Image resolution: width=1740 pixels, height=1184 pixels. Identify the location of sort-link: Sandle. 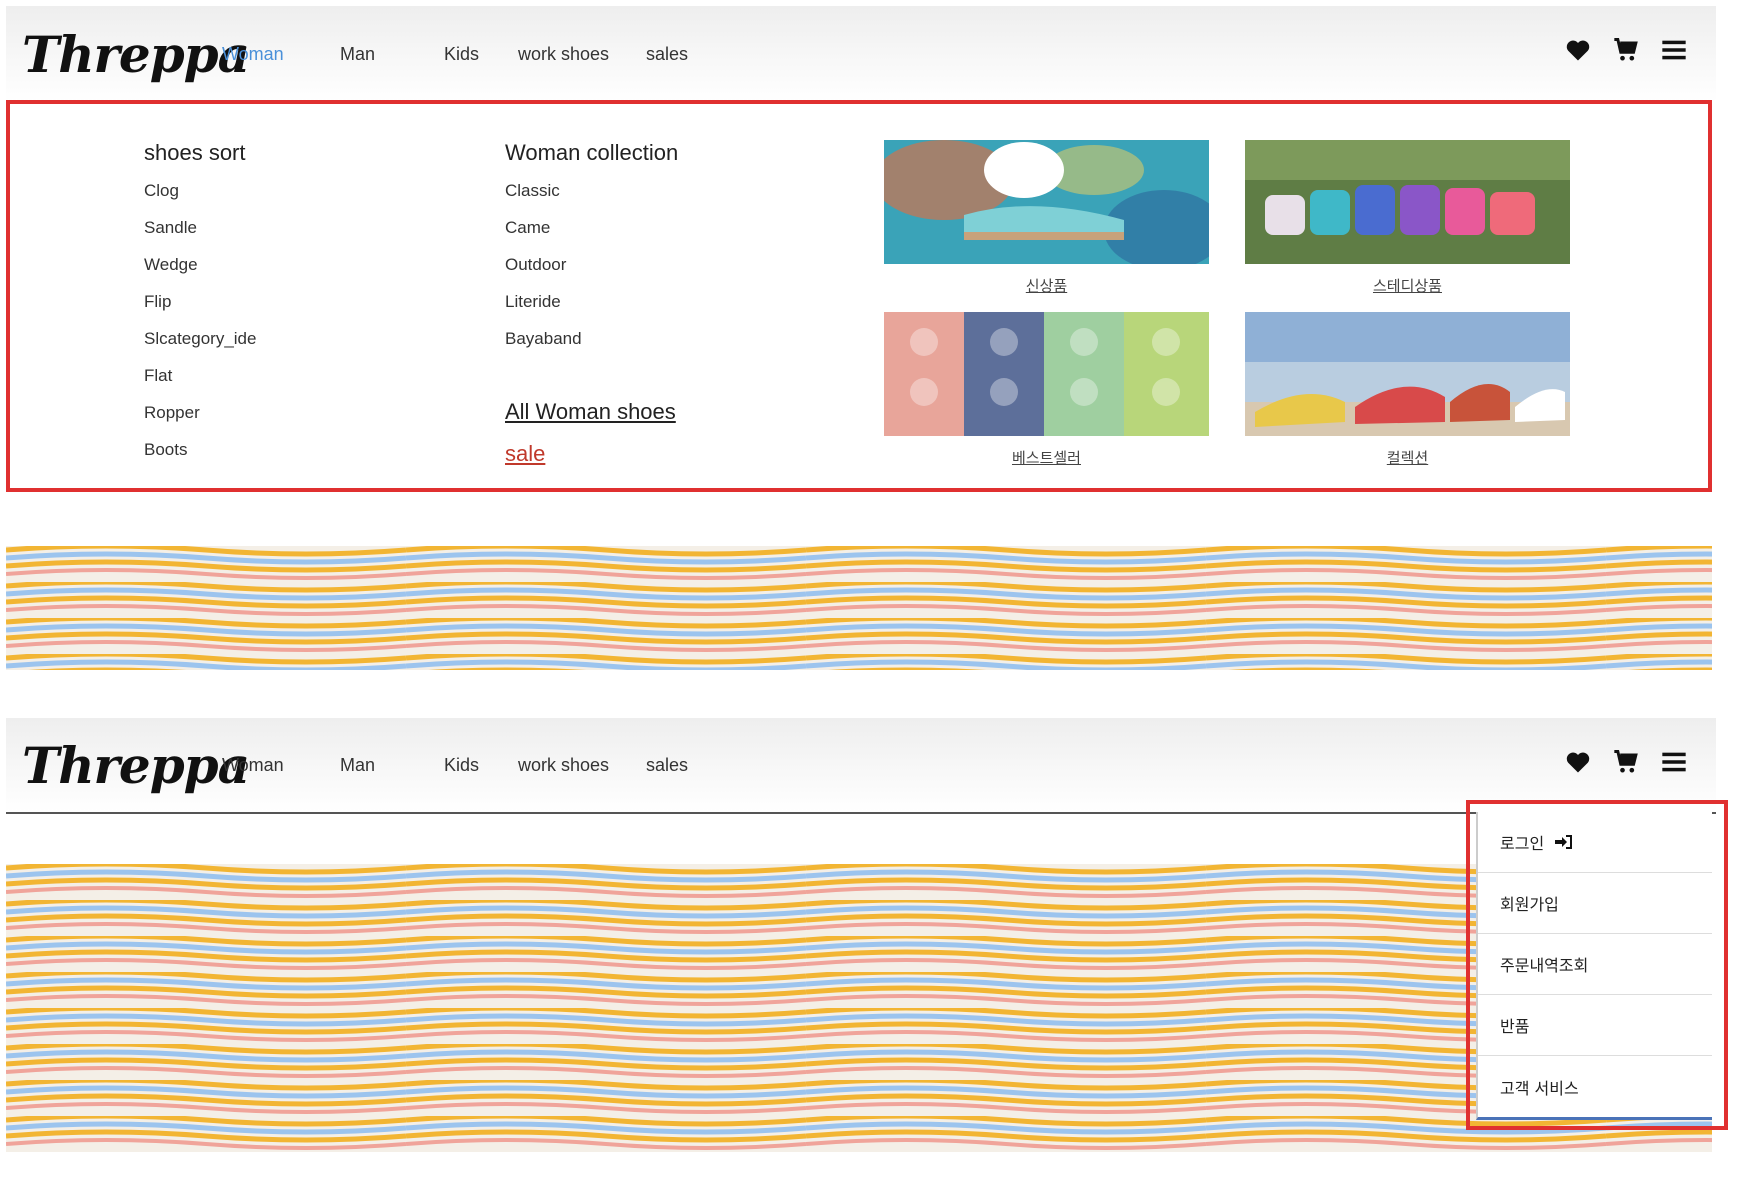
(200, 233).